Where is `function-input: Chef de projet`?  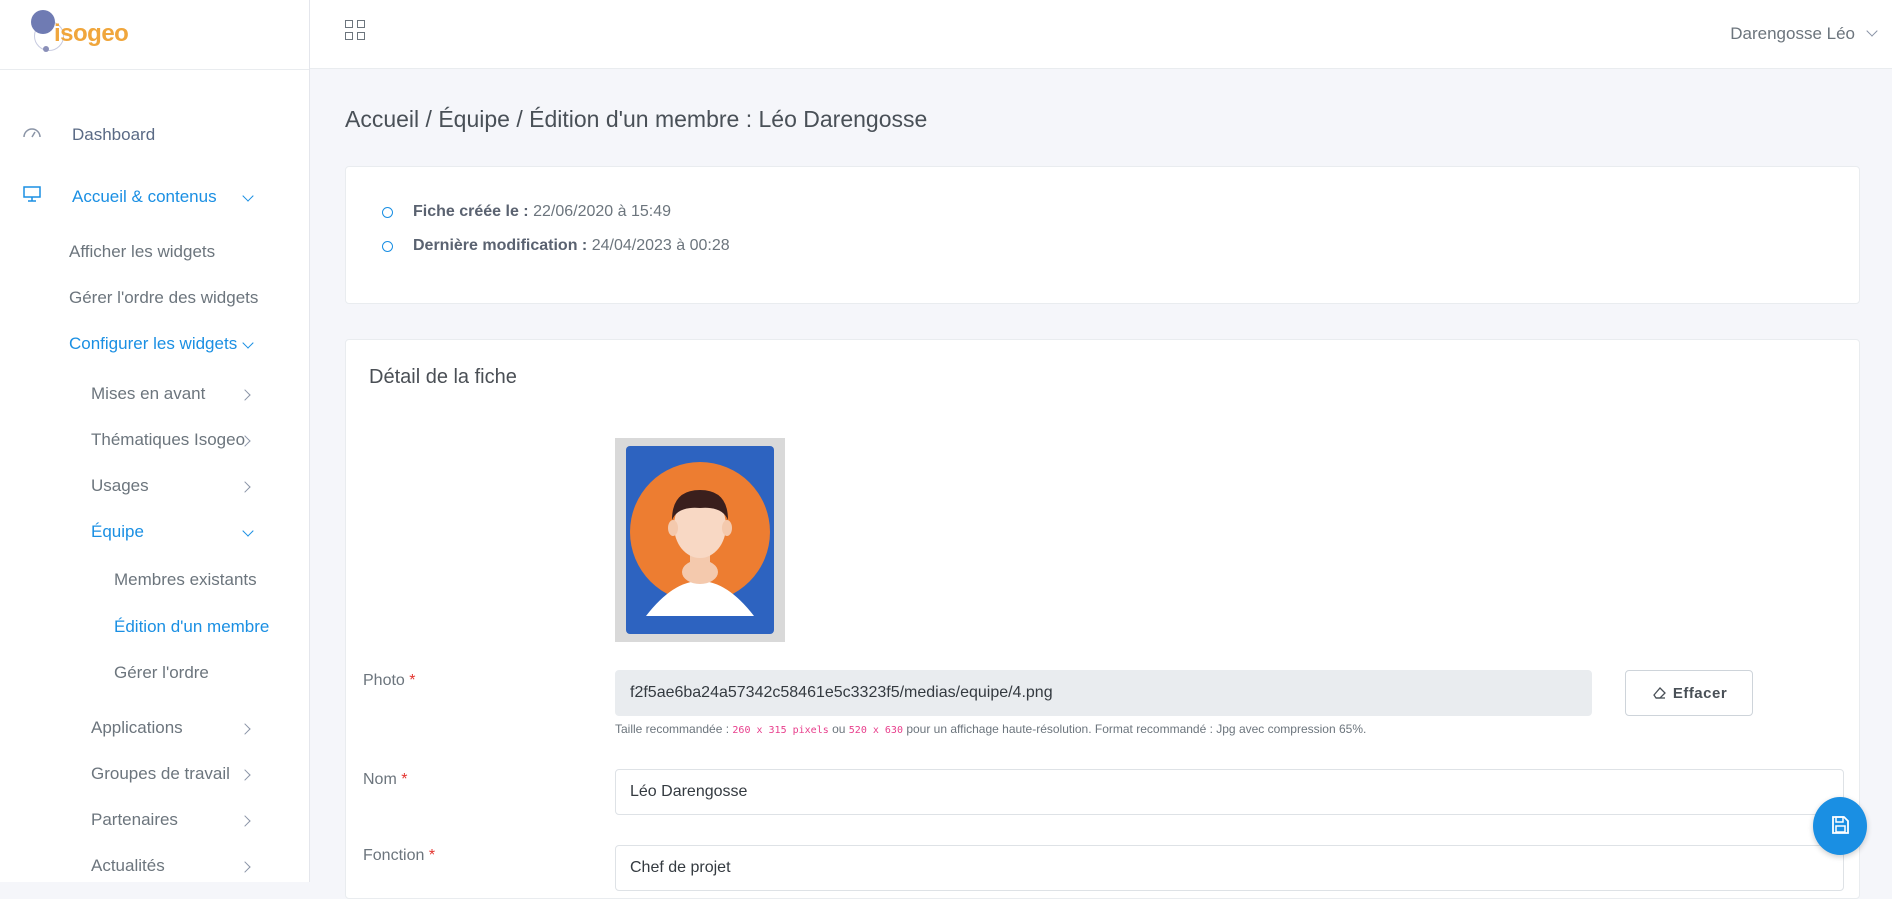
function-input: Chef de projet is located at coordinates (1229, 868).